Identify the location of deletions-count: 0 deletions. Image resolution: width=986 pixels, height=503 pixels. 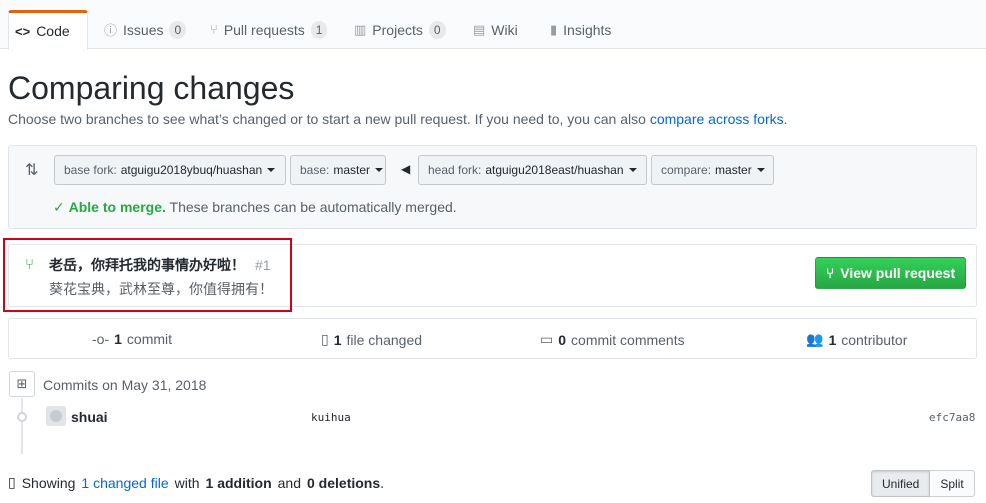
(344, 482).